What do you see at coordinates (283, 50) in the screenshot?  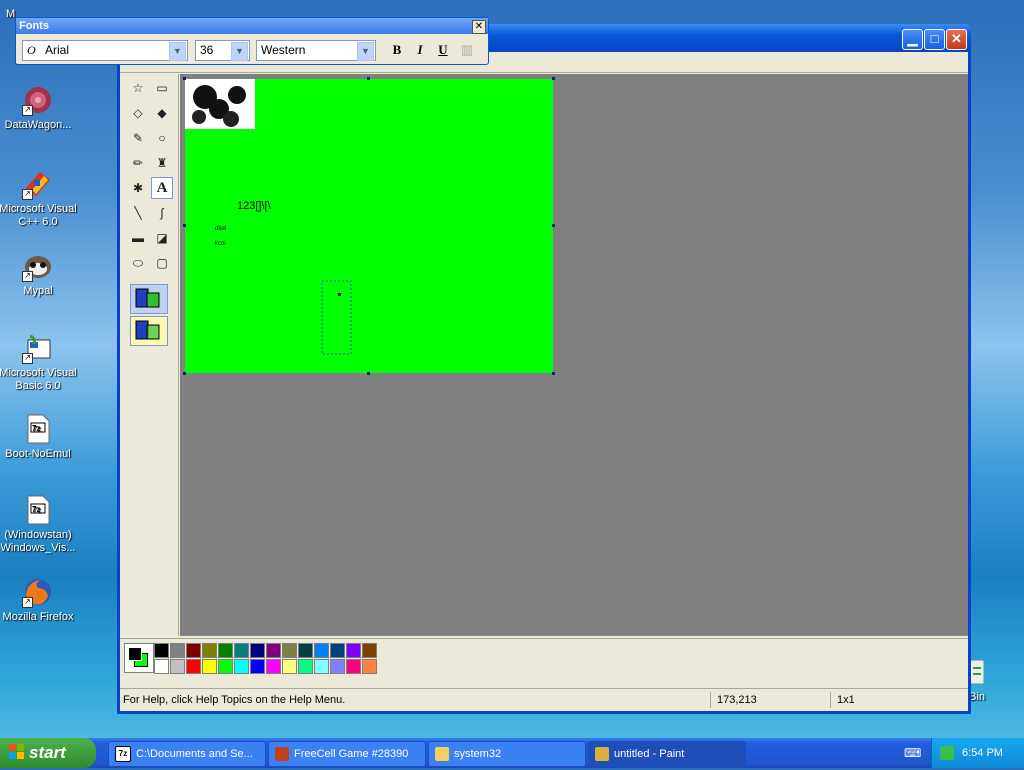 I see `script-value: Western` at bounding box center [283, 50].